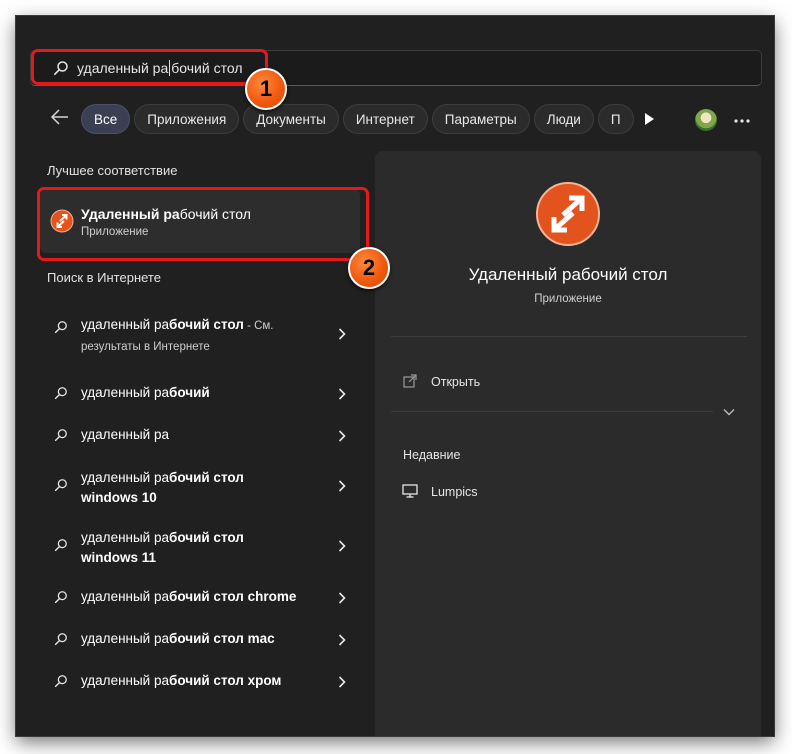 The width and height of the screenshot is (792, 754). Describe the element at coordinates (222, 638) in the screenshot. I see `web-result-bold: бочий стол mac` at that location.